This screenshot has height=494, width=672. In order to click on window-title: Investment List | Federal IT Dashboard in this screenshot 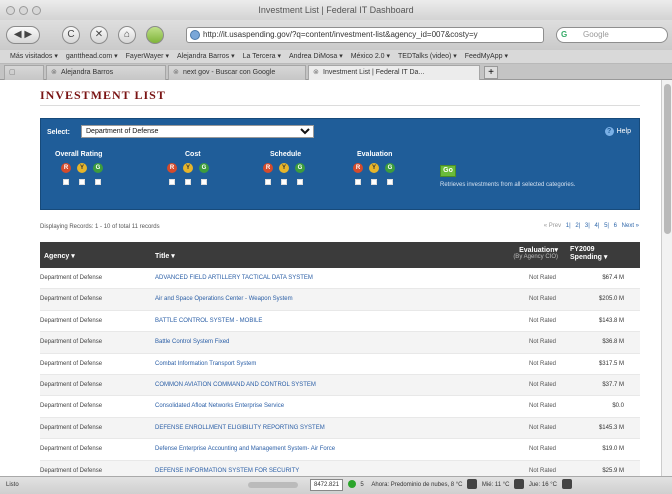, I will do `click(336, 10)`.